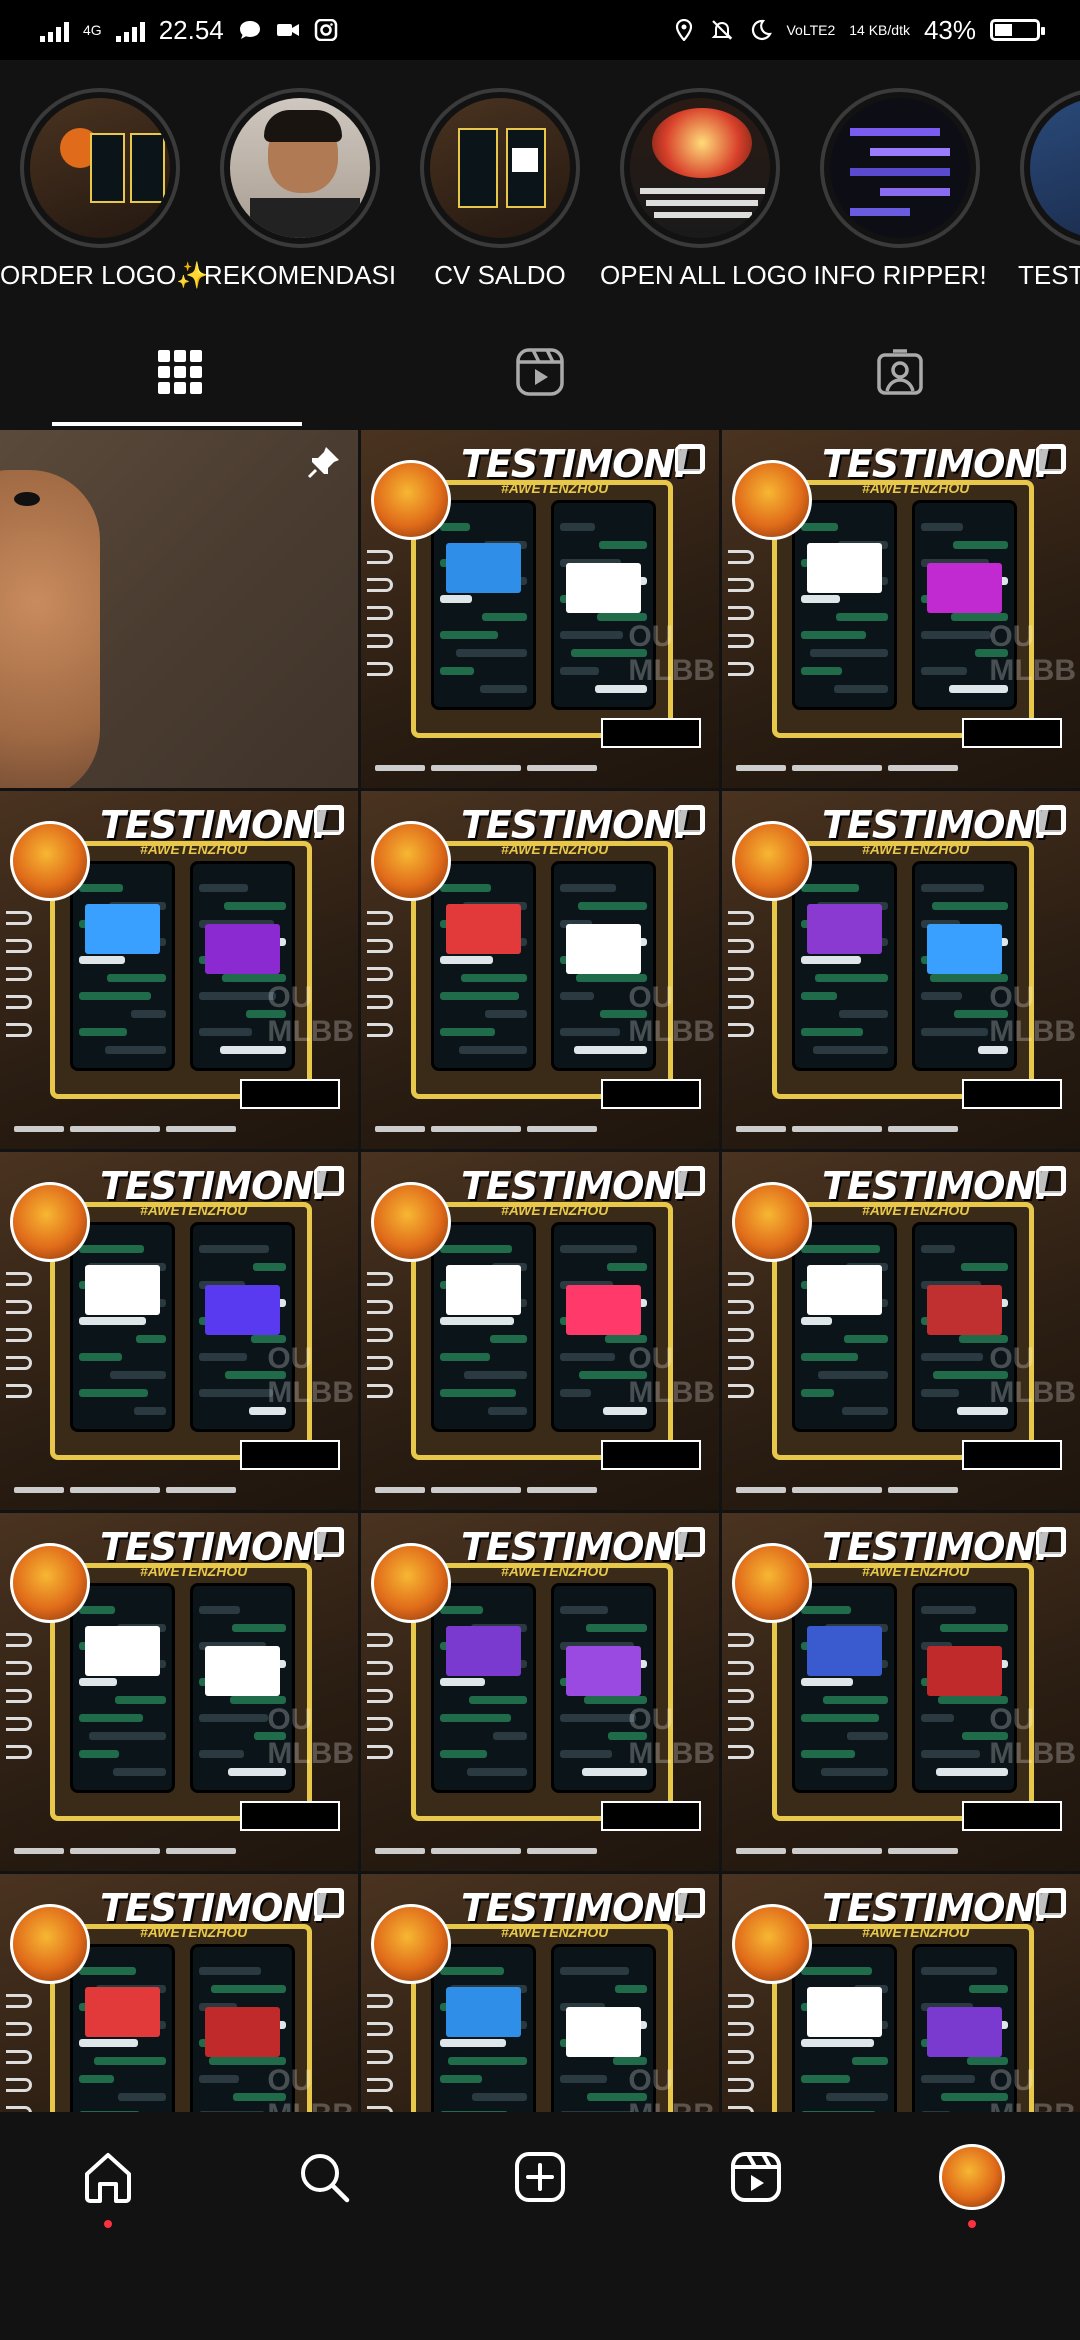 Image resolution: width=1080 pixels, height=2340 pixels. What do you see at coordinates (325, 2178) in the screenshot?
I see `search-icon` at bounding box center [325, 2178].